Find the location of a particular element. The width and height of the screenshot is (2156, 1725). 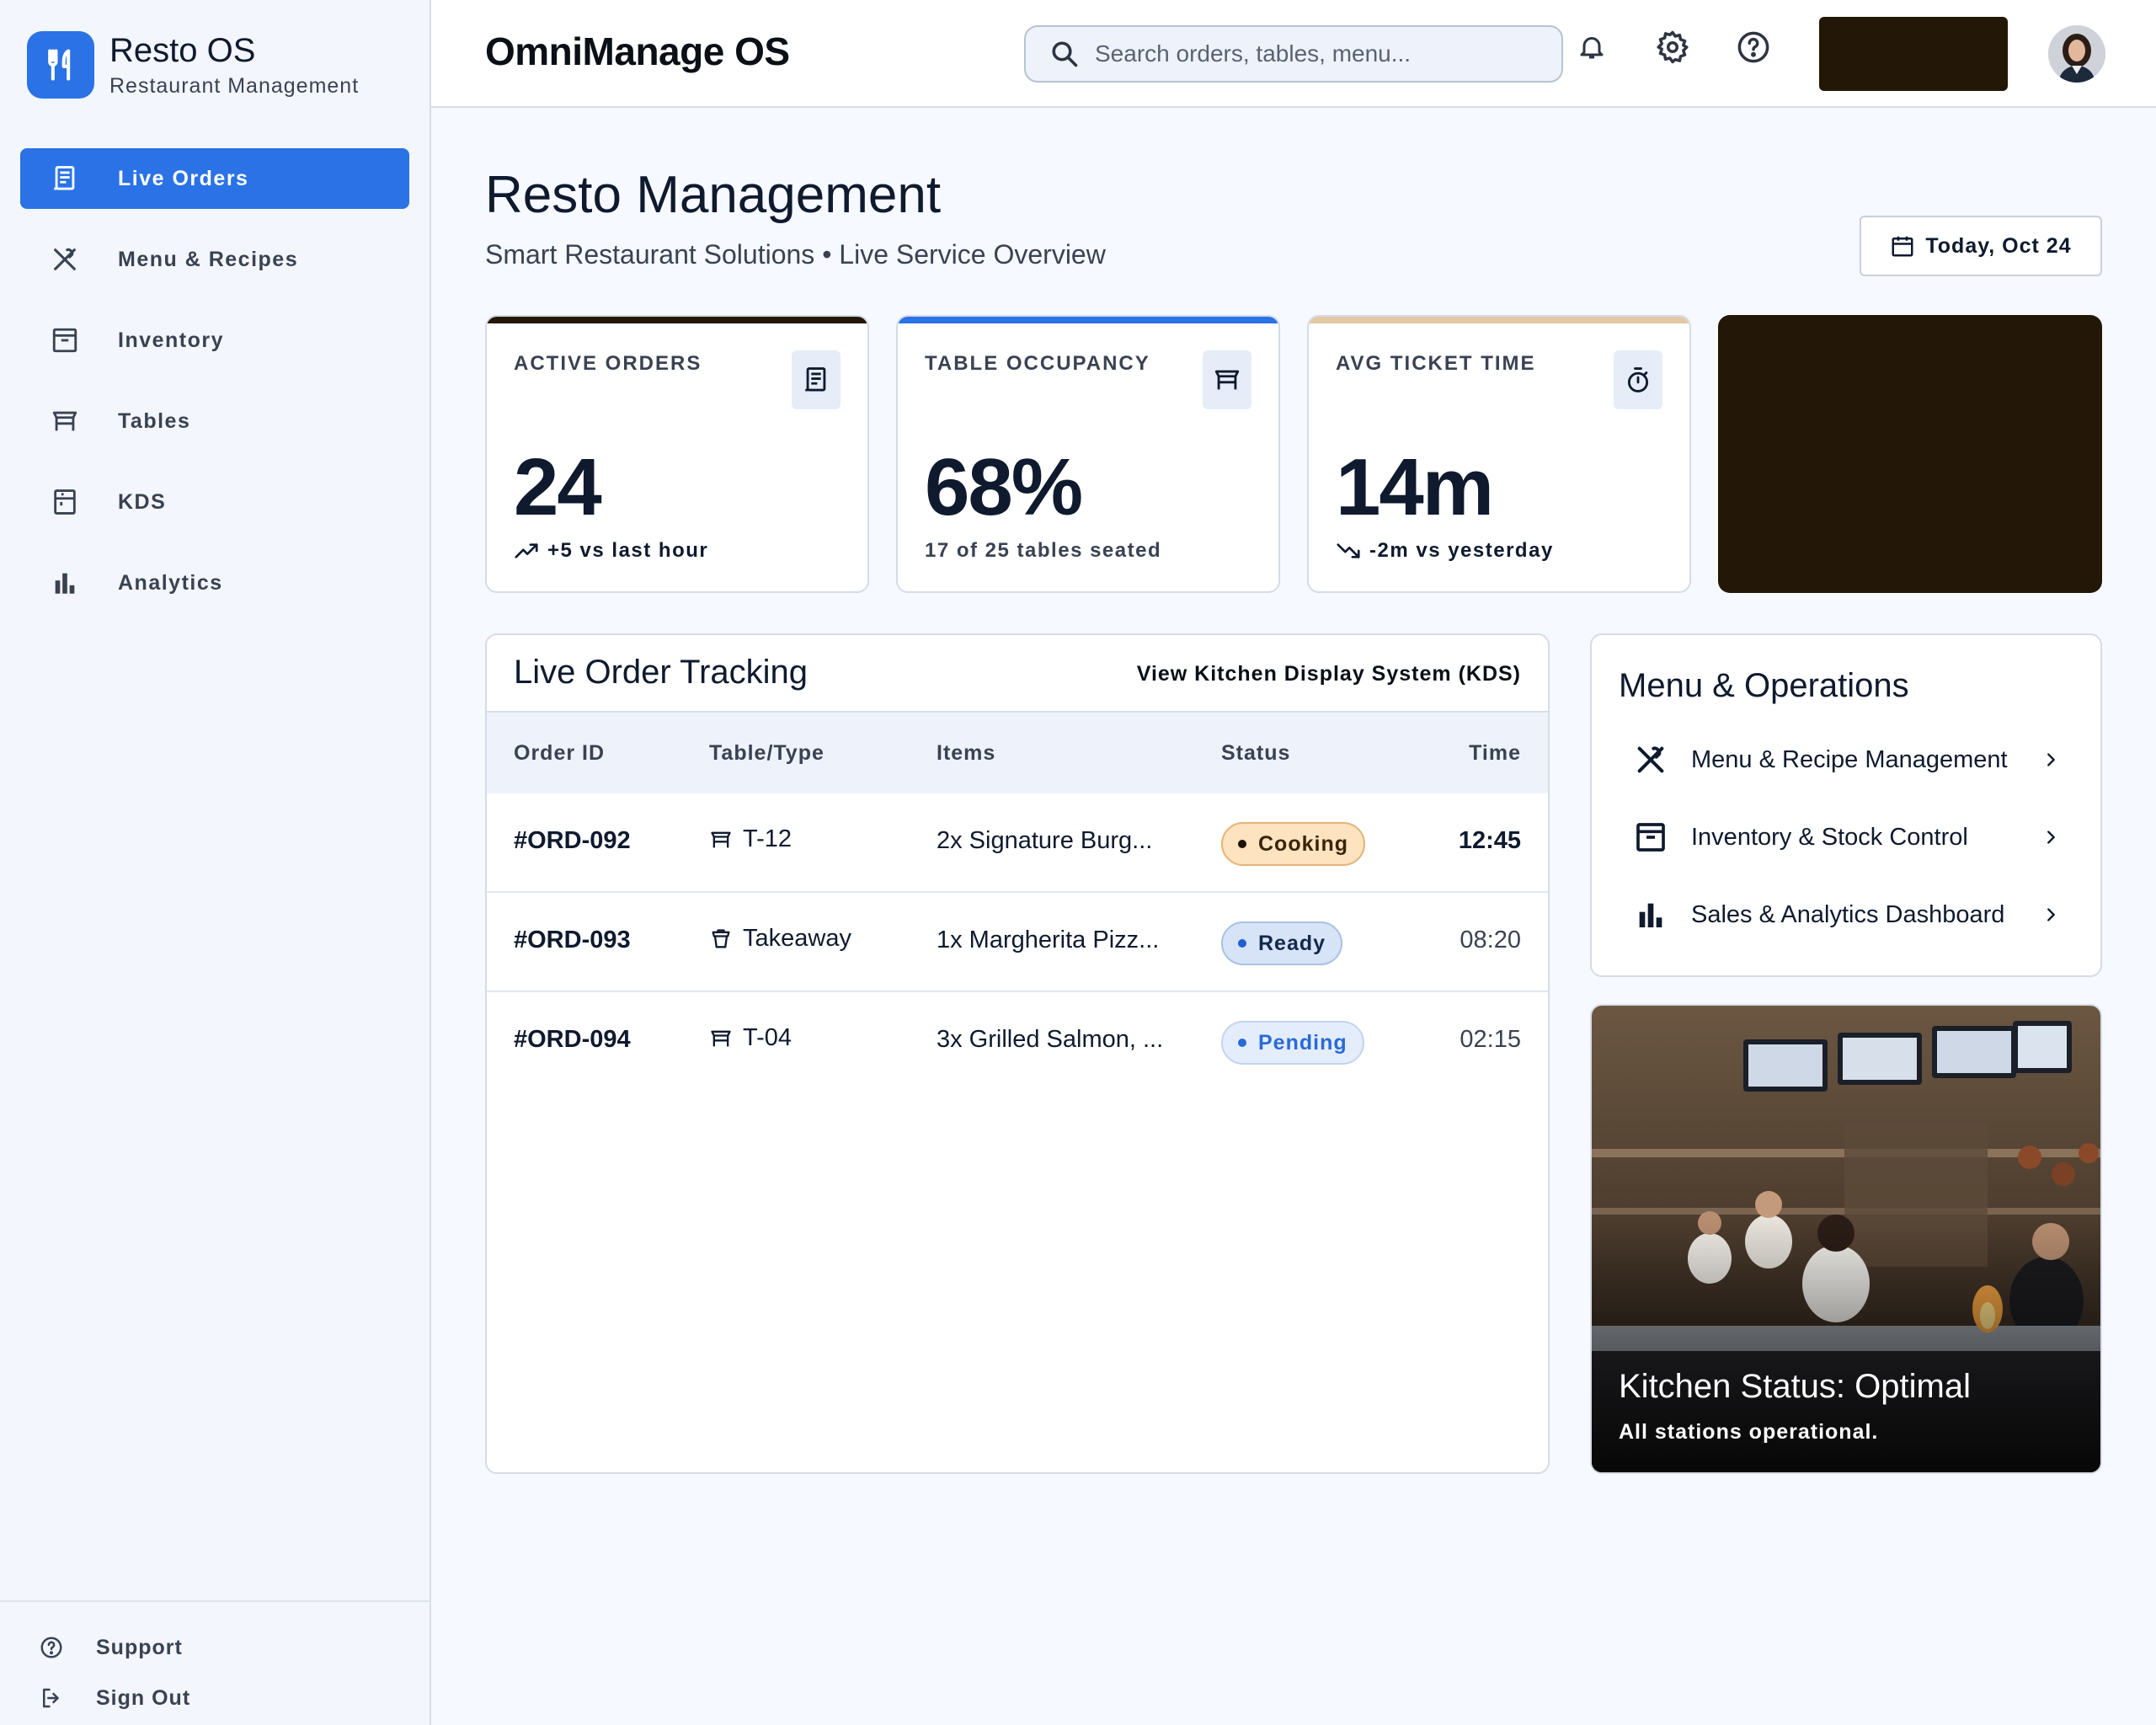

brand-subtitle: Restaurant Management is located at coordinates (235, 86).